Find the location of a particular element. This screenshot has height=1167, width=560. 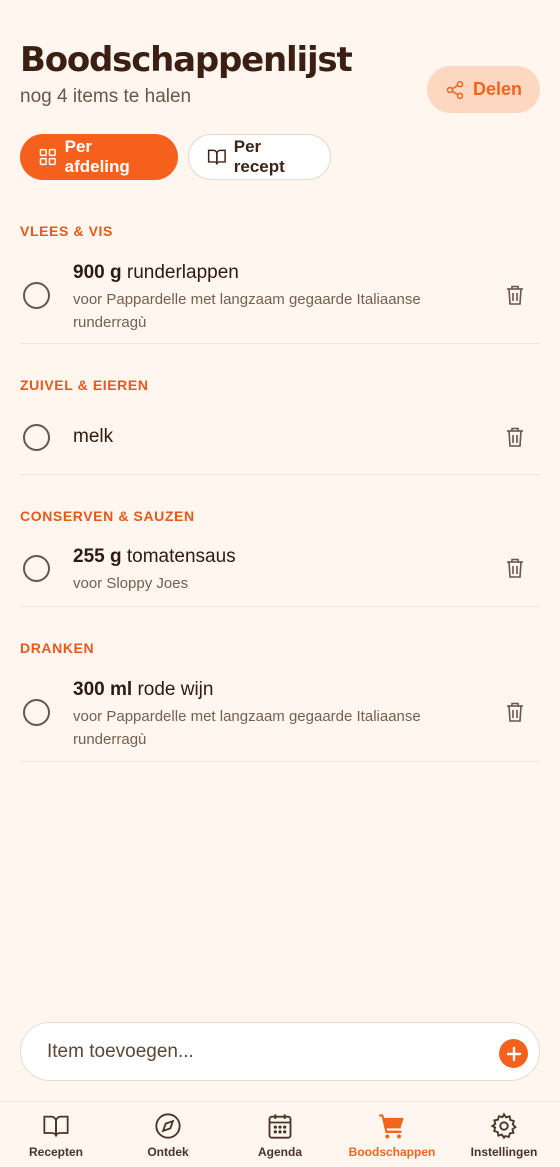

plus-icon is located at coordinates (513, 1053).